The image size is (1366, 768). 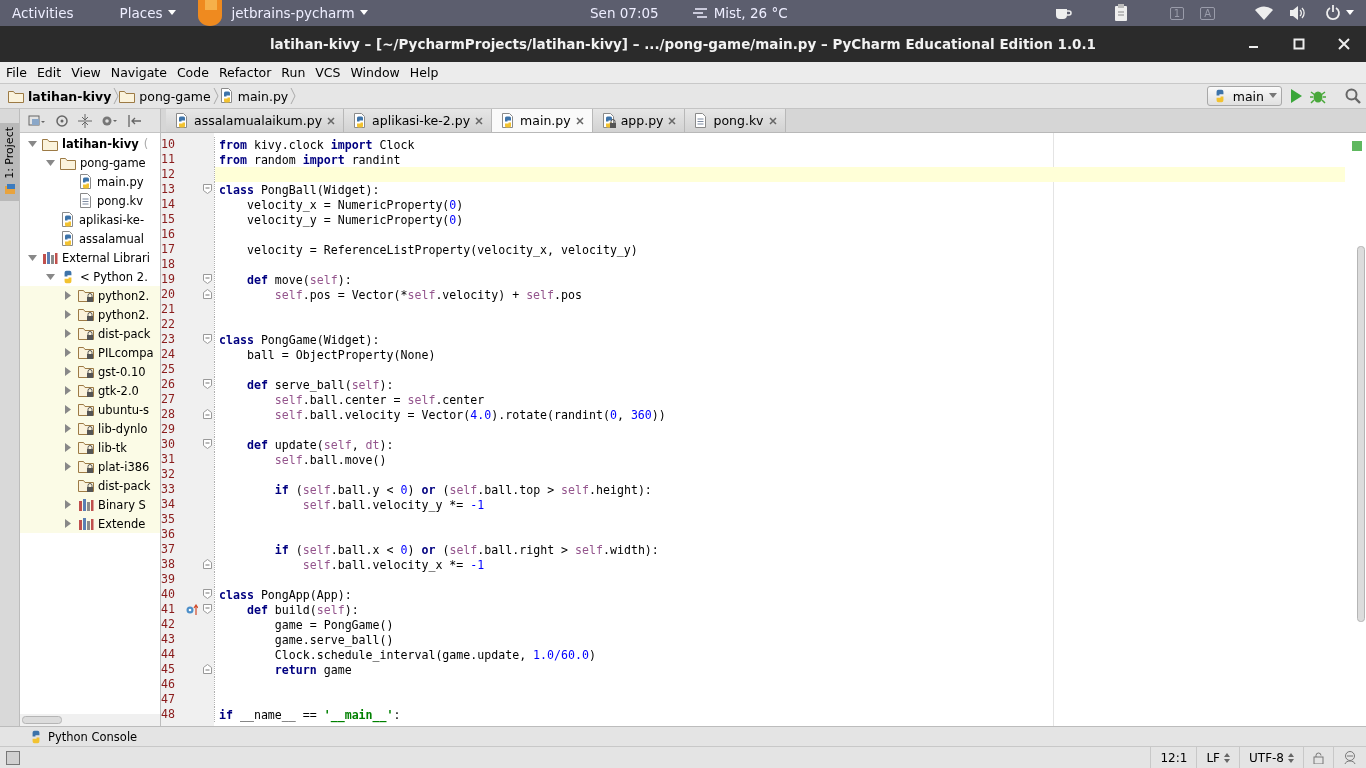 What do you see at coordinates (192, 72) in the screenshot?
I see `menu-item: Code` at bounding box center [192, 72].